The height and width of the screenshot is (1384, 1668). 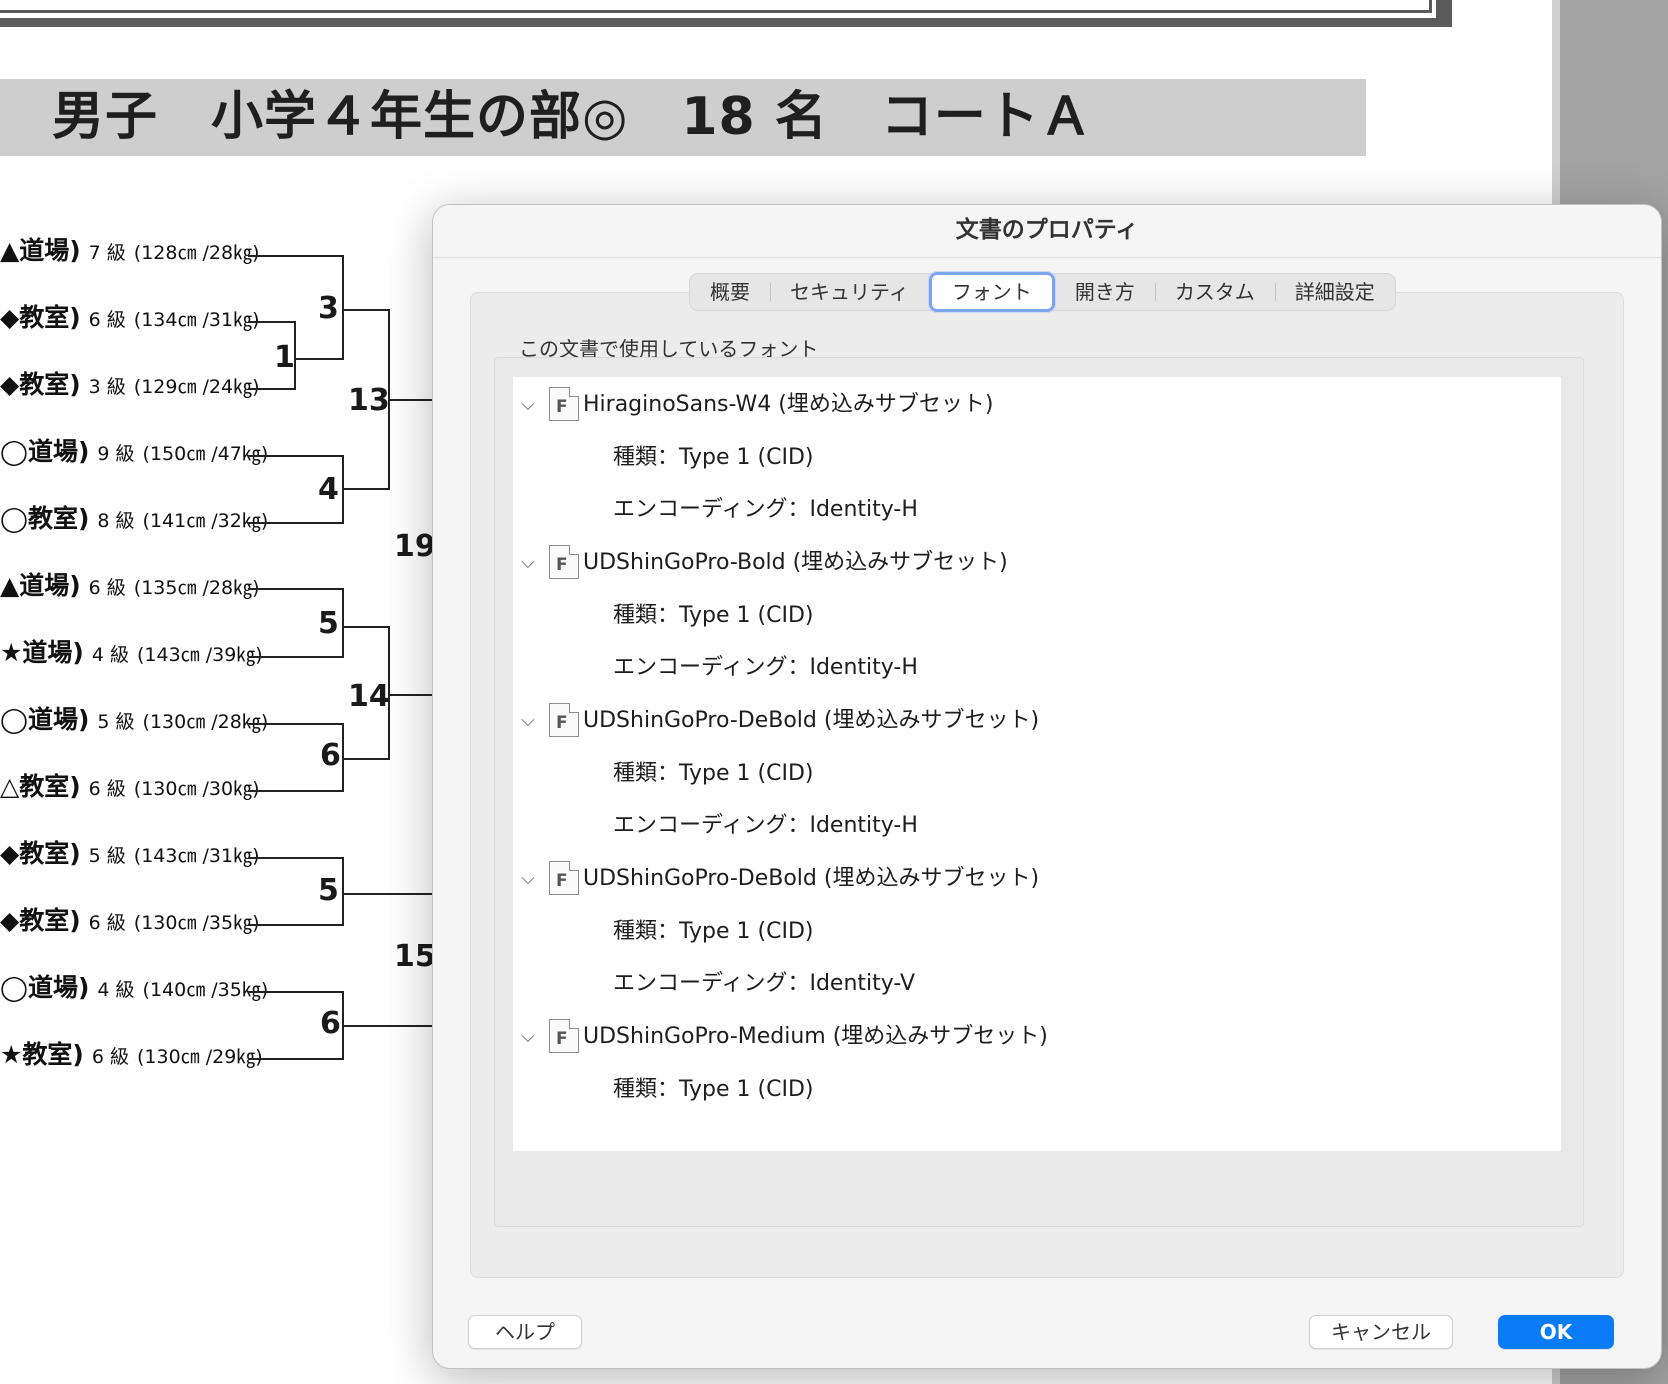 What do you see at coordinates (130, 384) in the screenshot?
I see `bracket-entry: ◆教室) 3 級 (129㎝ /24㎏)` at bounding box center [130, 384].